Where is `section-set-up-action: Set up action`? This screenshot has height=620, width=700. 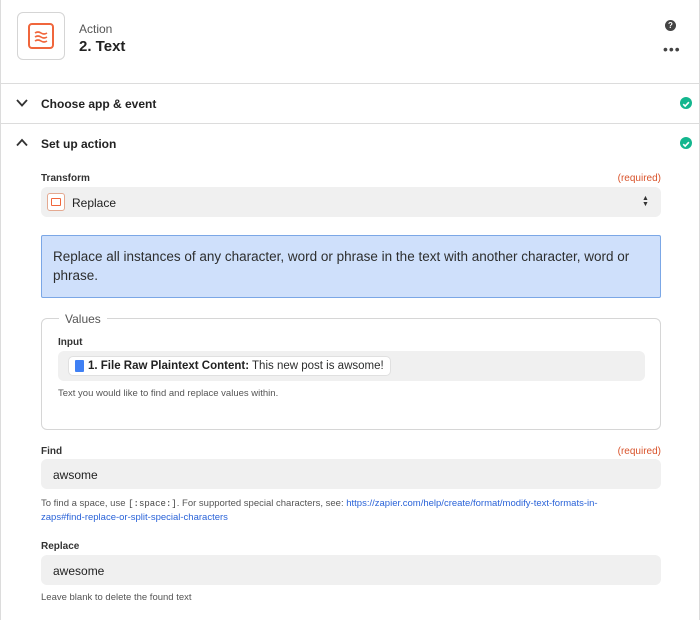 section-set-up-action: Set up action is located at coordinates (350, 144).